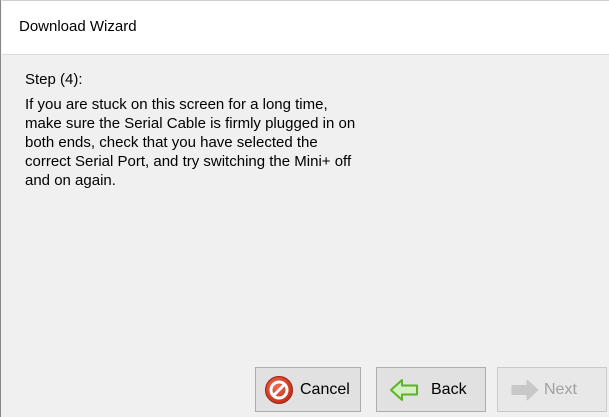  What do you see at coordinates (449, 389) in the screenshot?
I see `back-label: Back` at bounding box center [449, 389].